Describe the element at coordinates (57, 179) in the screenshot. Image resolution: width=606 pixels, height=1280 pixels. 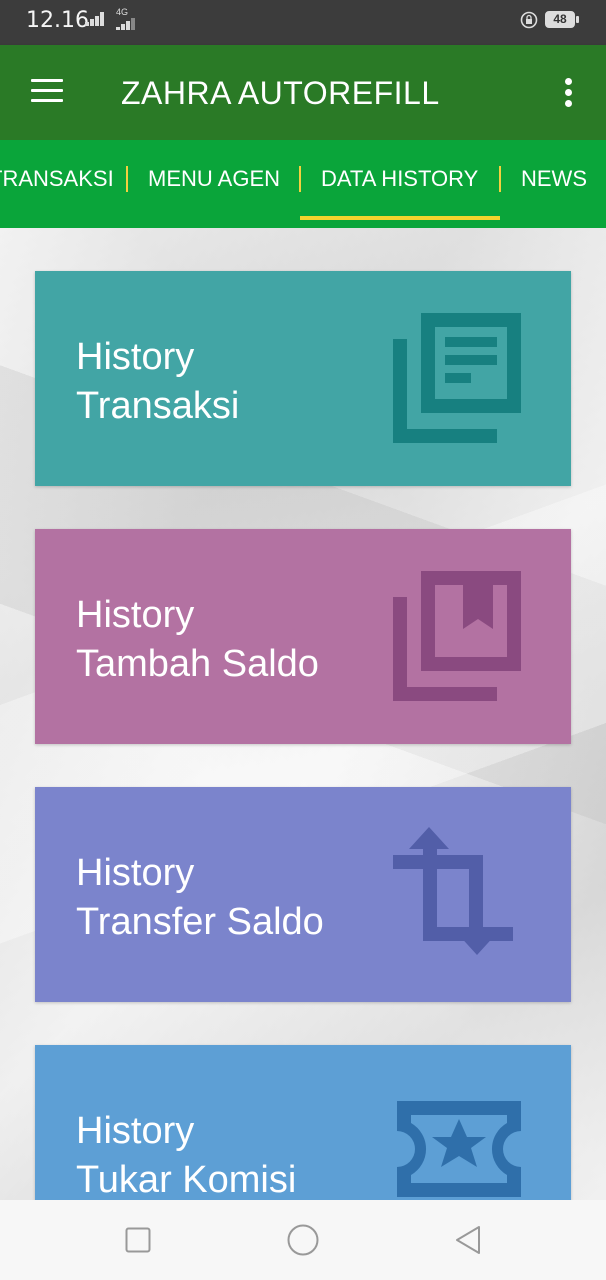
I see `tab-transaksi: TRANSAKSI` at that location.